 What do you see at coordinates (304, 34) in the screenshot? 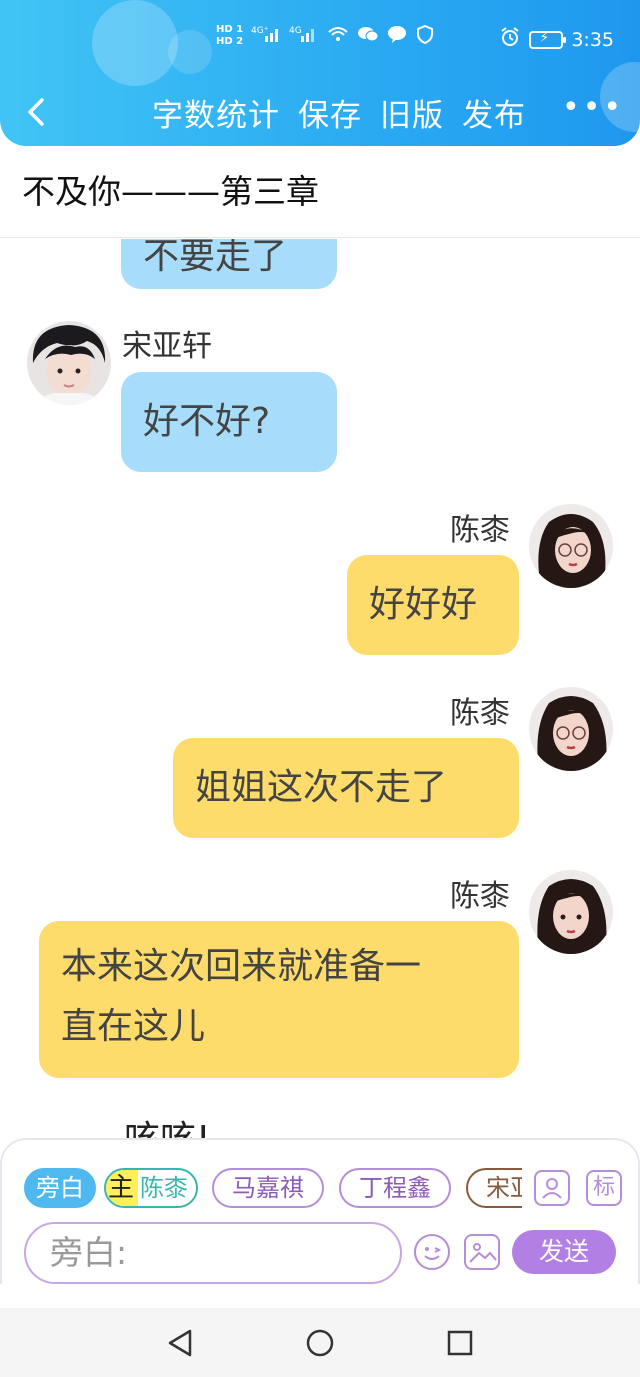
I see `signal-icon-2: 4G` at bounding box center [304, 34].